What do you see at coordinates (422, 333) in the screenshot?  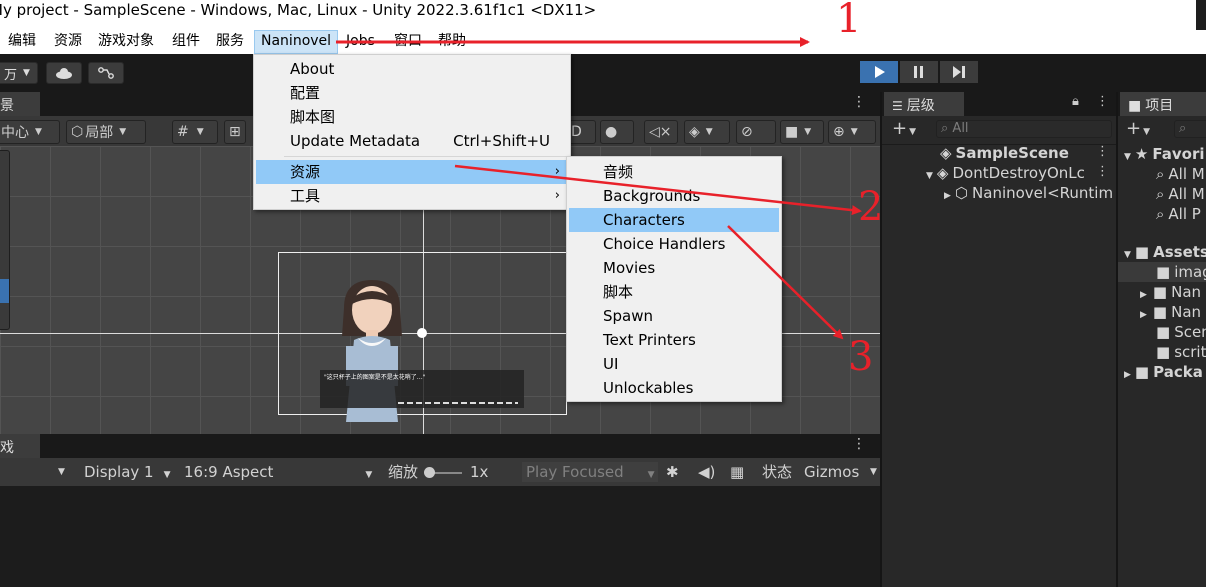 I see `transform-handle` at bounding box center [422, 333].